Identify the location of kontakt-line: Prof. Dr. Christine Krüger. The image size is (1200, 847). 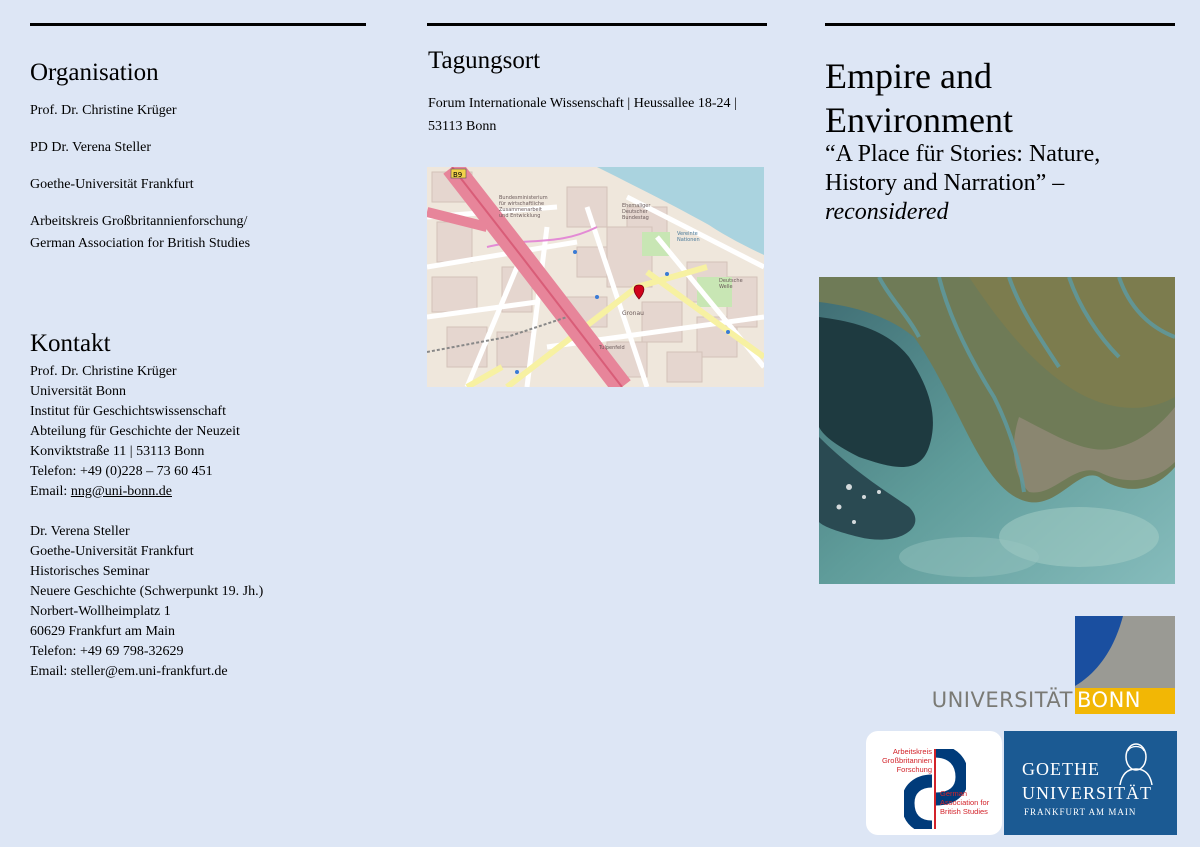
(103, 371).